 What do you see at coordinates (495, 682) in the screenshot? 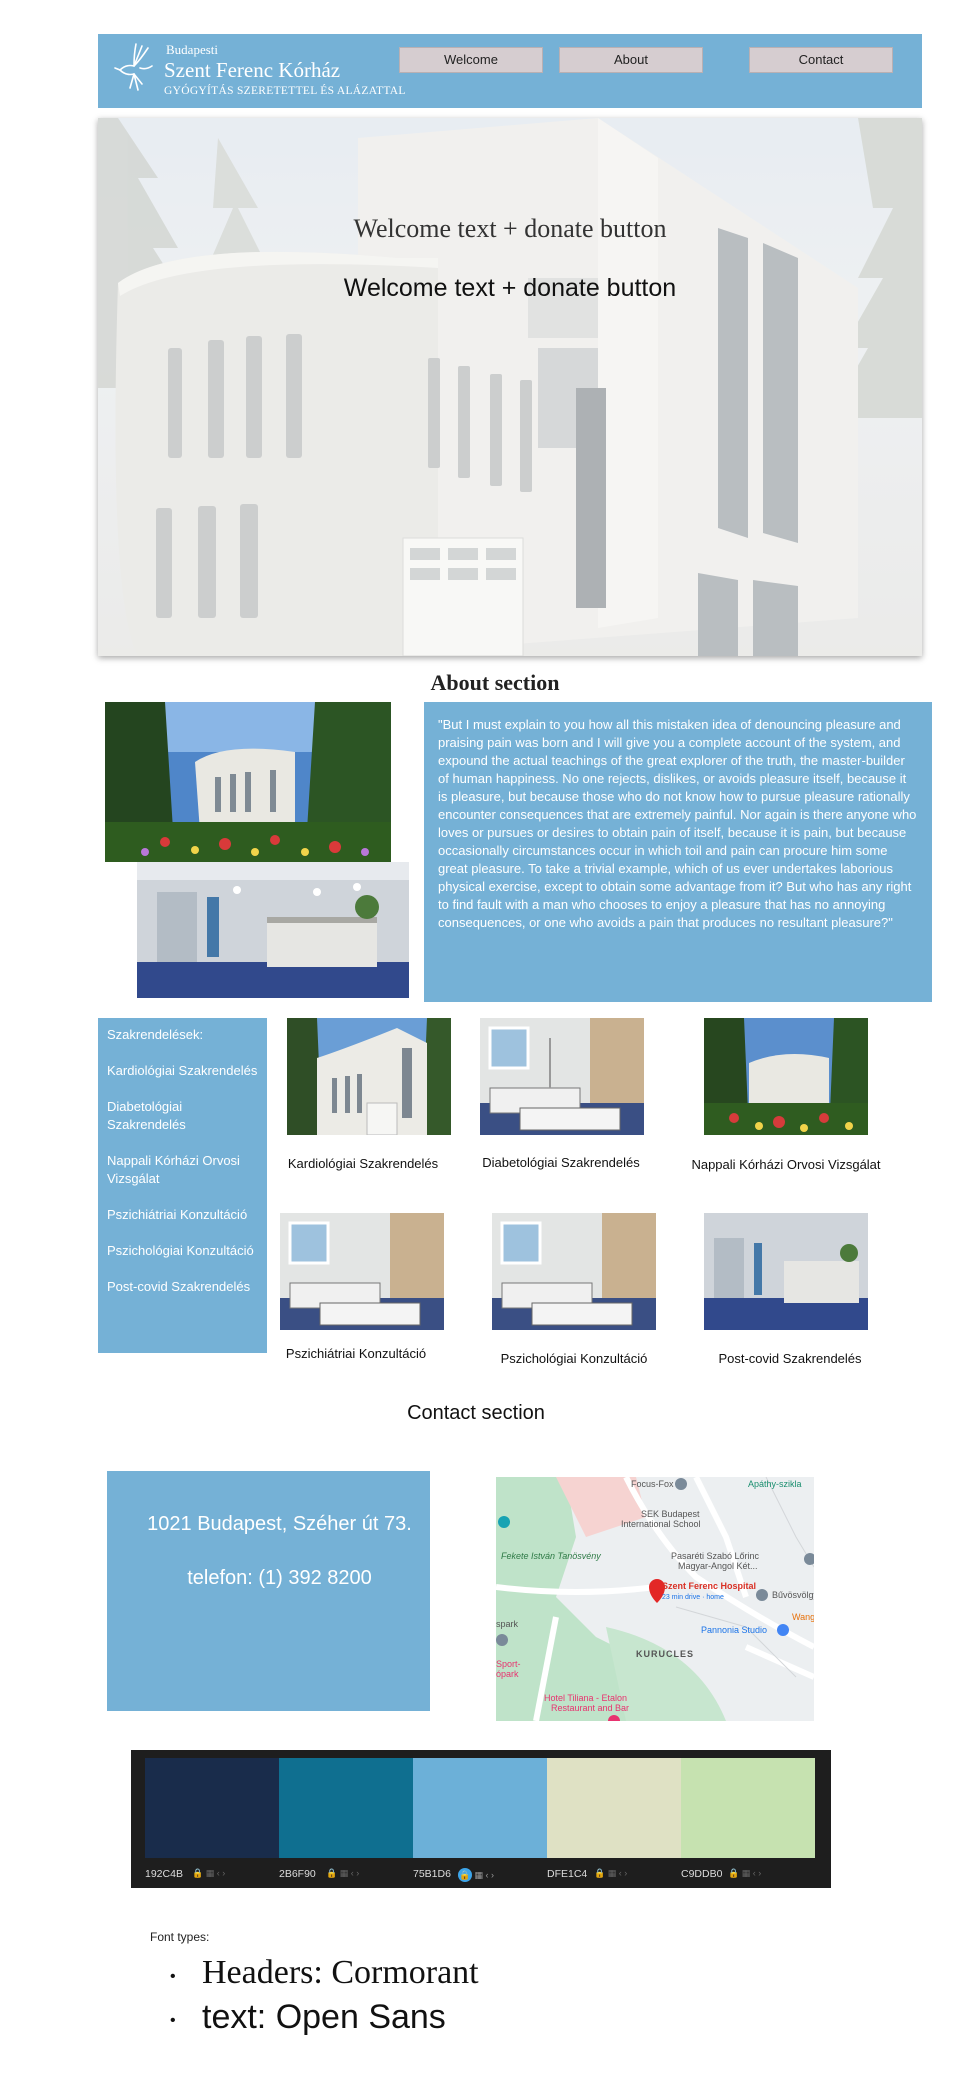
I see `about-title: About section` at bounding box center [495, 682].